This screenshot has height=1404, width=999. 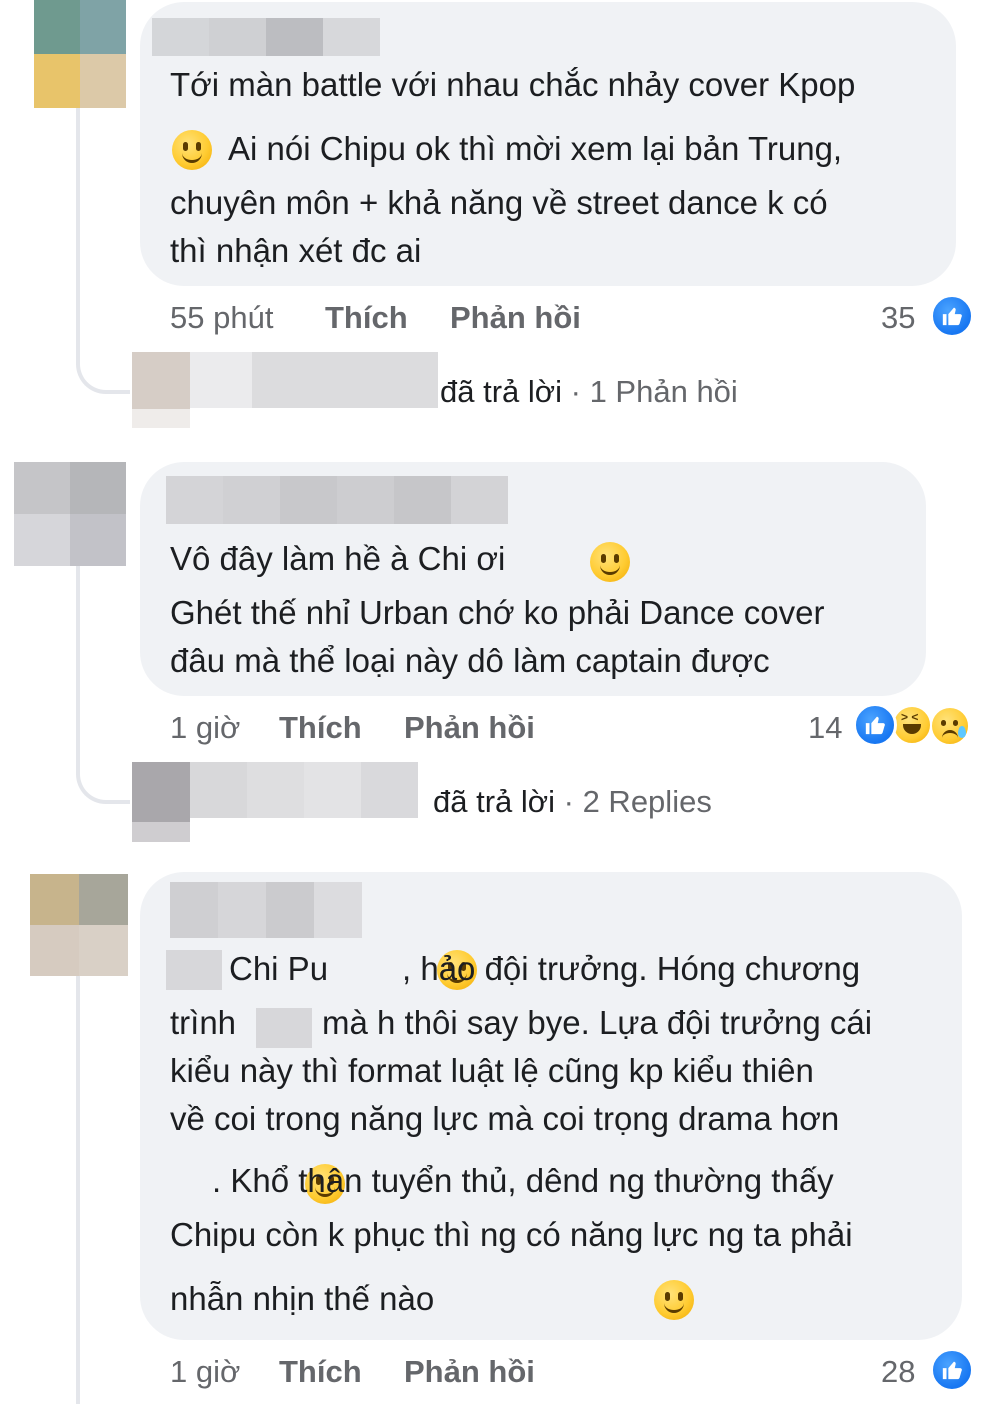 What do you see at coordinates (912, 725) in the screenshot?
I see `haha-reaction-icon` at bounding box center [912, 725].